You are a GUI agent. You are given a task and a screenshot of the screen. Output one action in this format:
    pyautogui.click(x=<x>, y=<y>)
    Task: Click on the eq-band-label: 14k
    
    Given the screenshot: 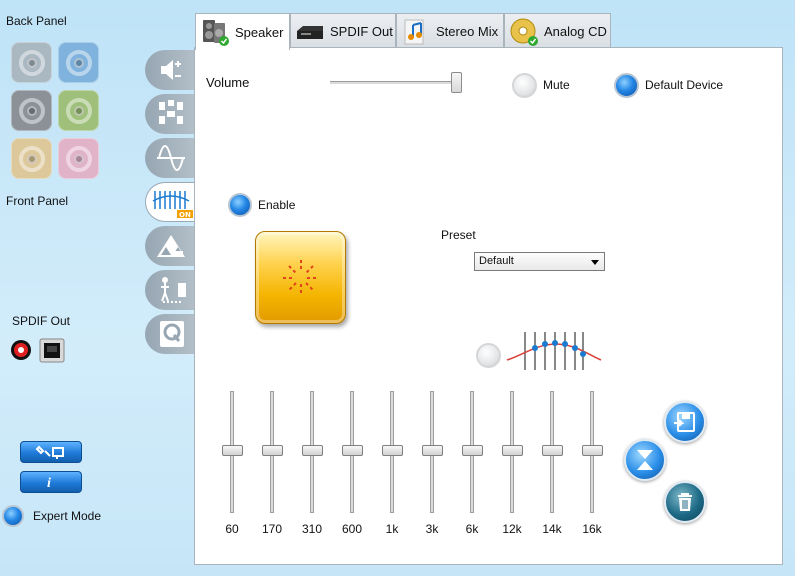 What is the action you would take?
    pyautogui.click(x=552, y=529)
    